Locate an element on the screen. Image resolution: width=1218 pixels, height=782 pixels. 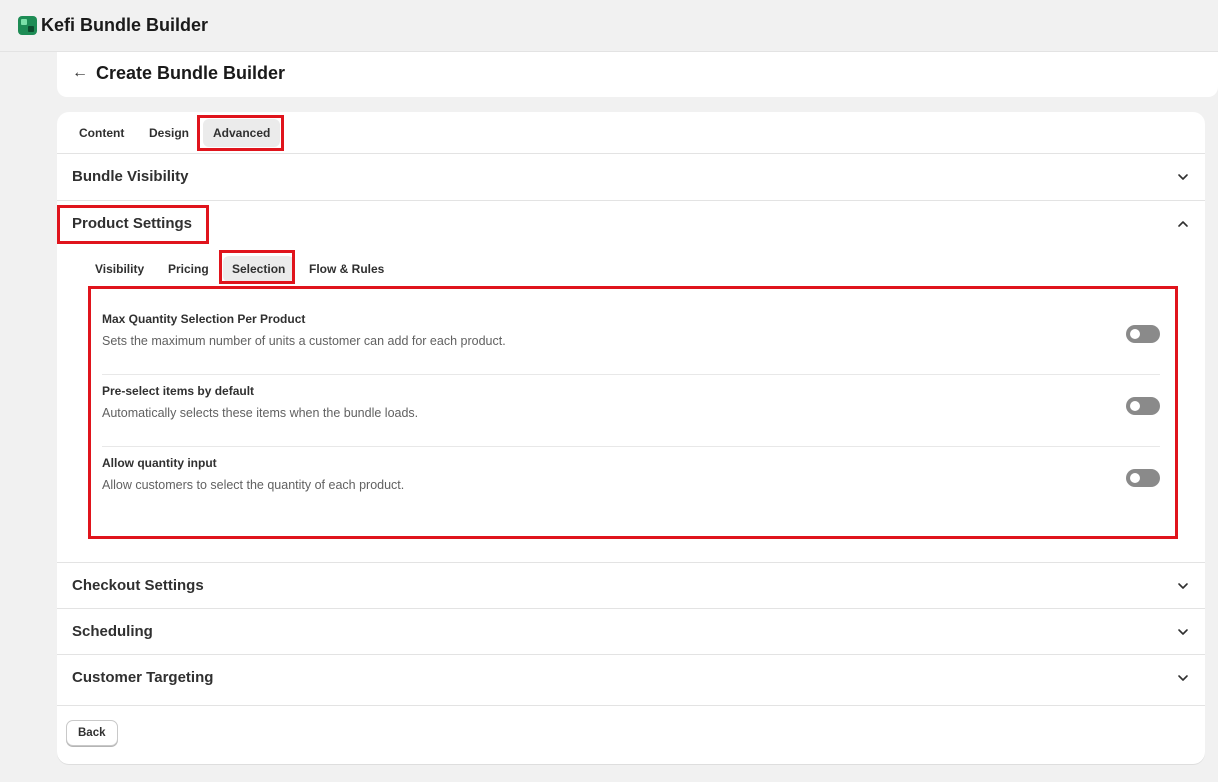
section-bundle-visibility: Bundle Visibility is located at coordinates (130, 176).